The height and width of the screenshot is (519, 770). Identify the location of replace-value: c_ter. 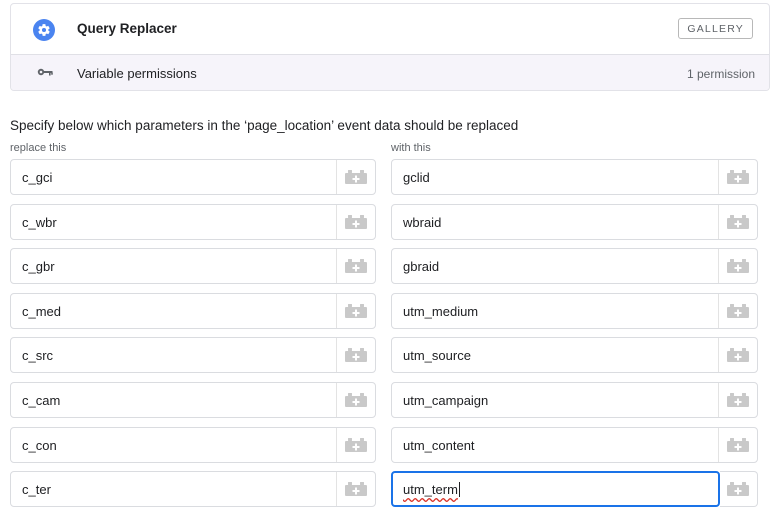
(36, 489).